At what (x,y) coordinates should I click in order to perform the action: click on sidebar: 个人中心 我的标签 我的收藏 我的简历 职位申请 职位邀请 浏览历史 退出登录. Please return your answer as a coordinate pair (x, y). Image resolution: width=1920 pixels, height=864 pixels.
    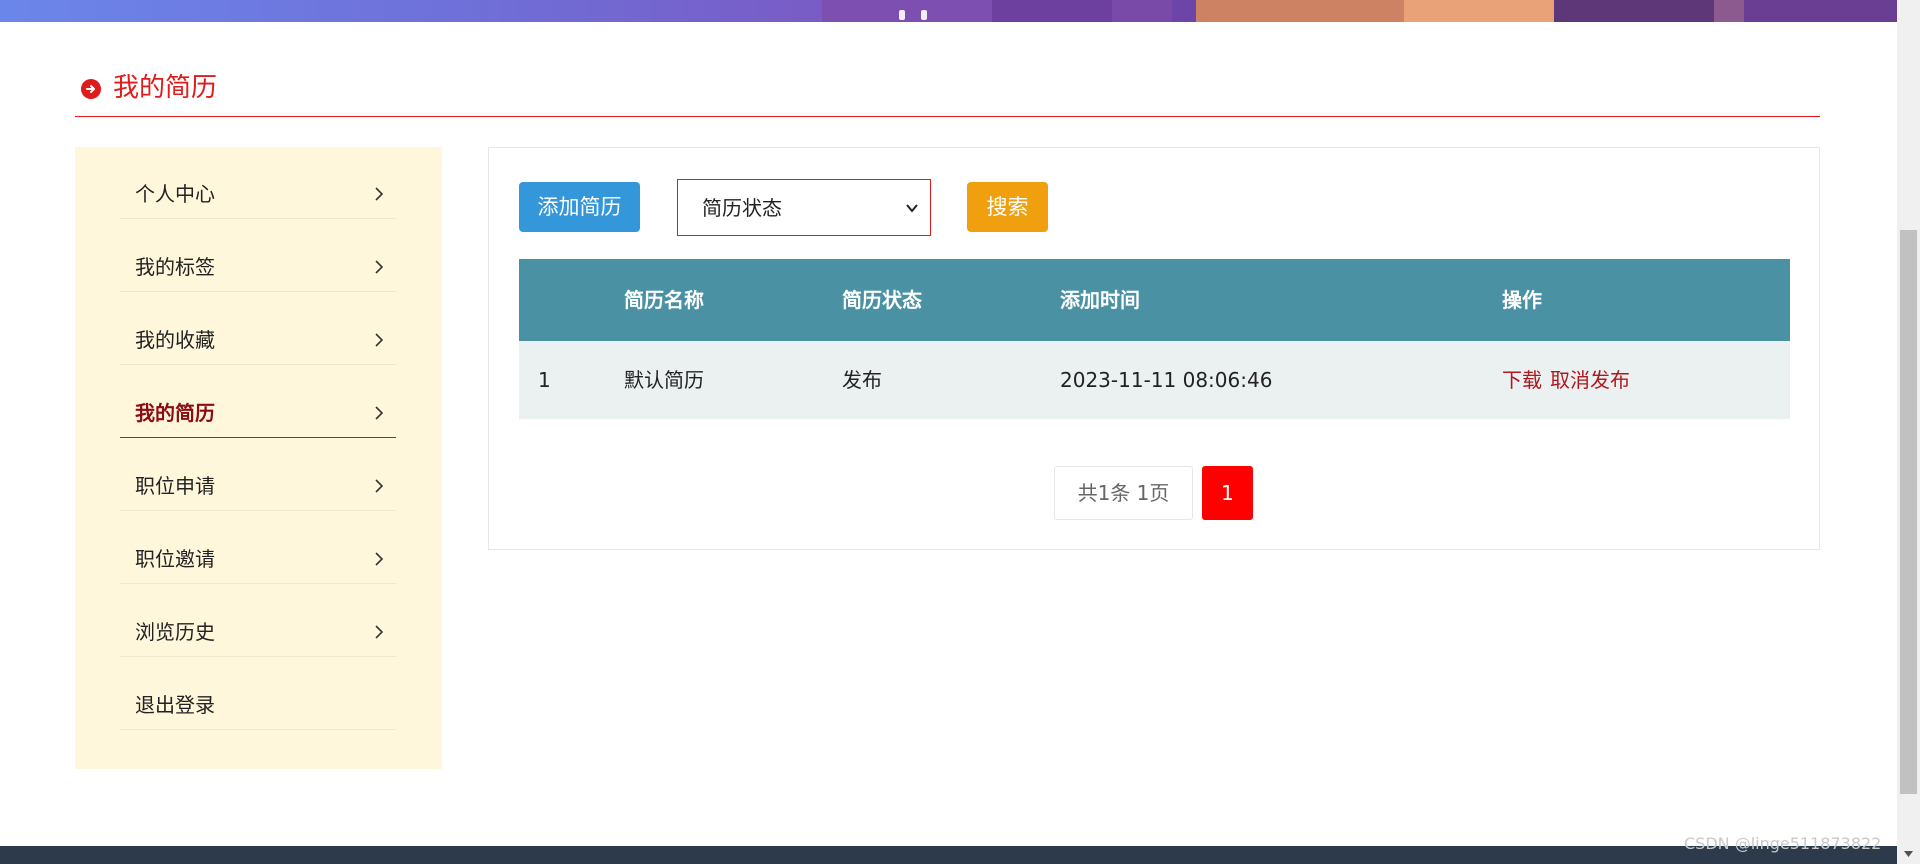
    Looking at the image, I should click on (258, 458).